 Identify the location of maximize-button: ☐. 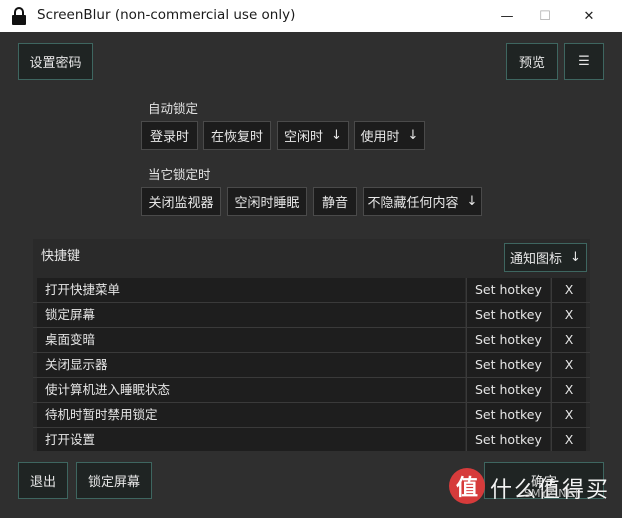
(545, 16).